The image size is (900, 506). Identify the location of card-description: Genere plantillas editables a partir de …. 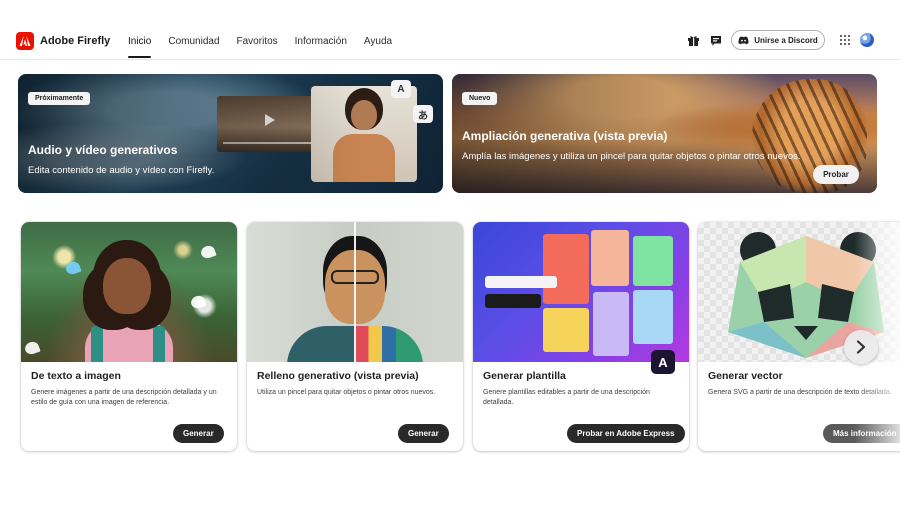
(566, 397).